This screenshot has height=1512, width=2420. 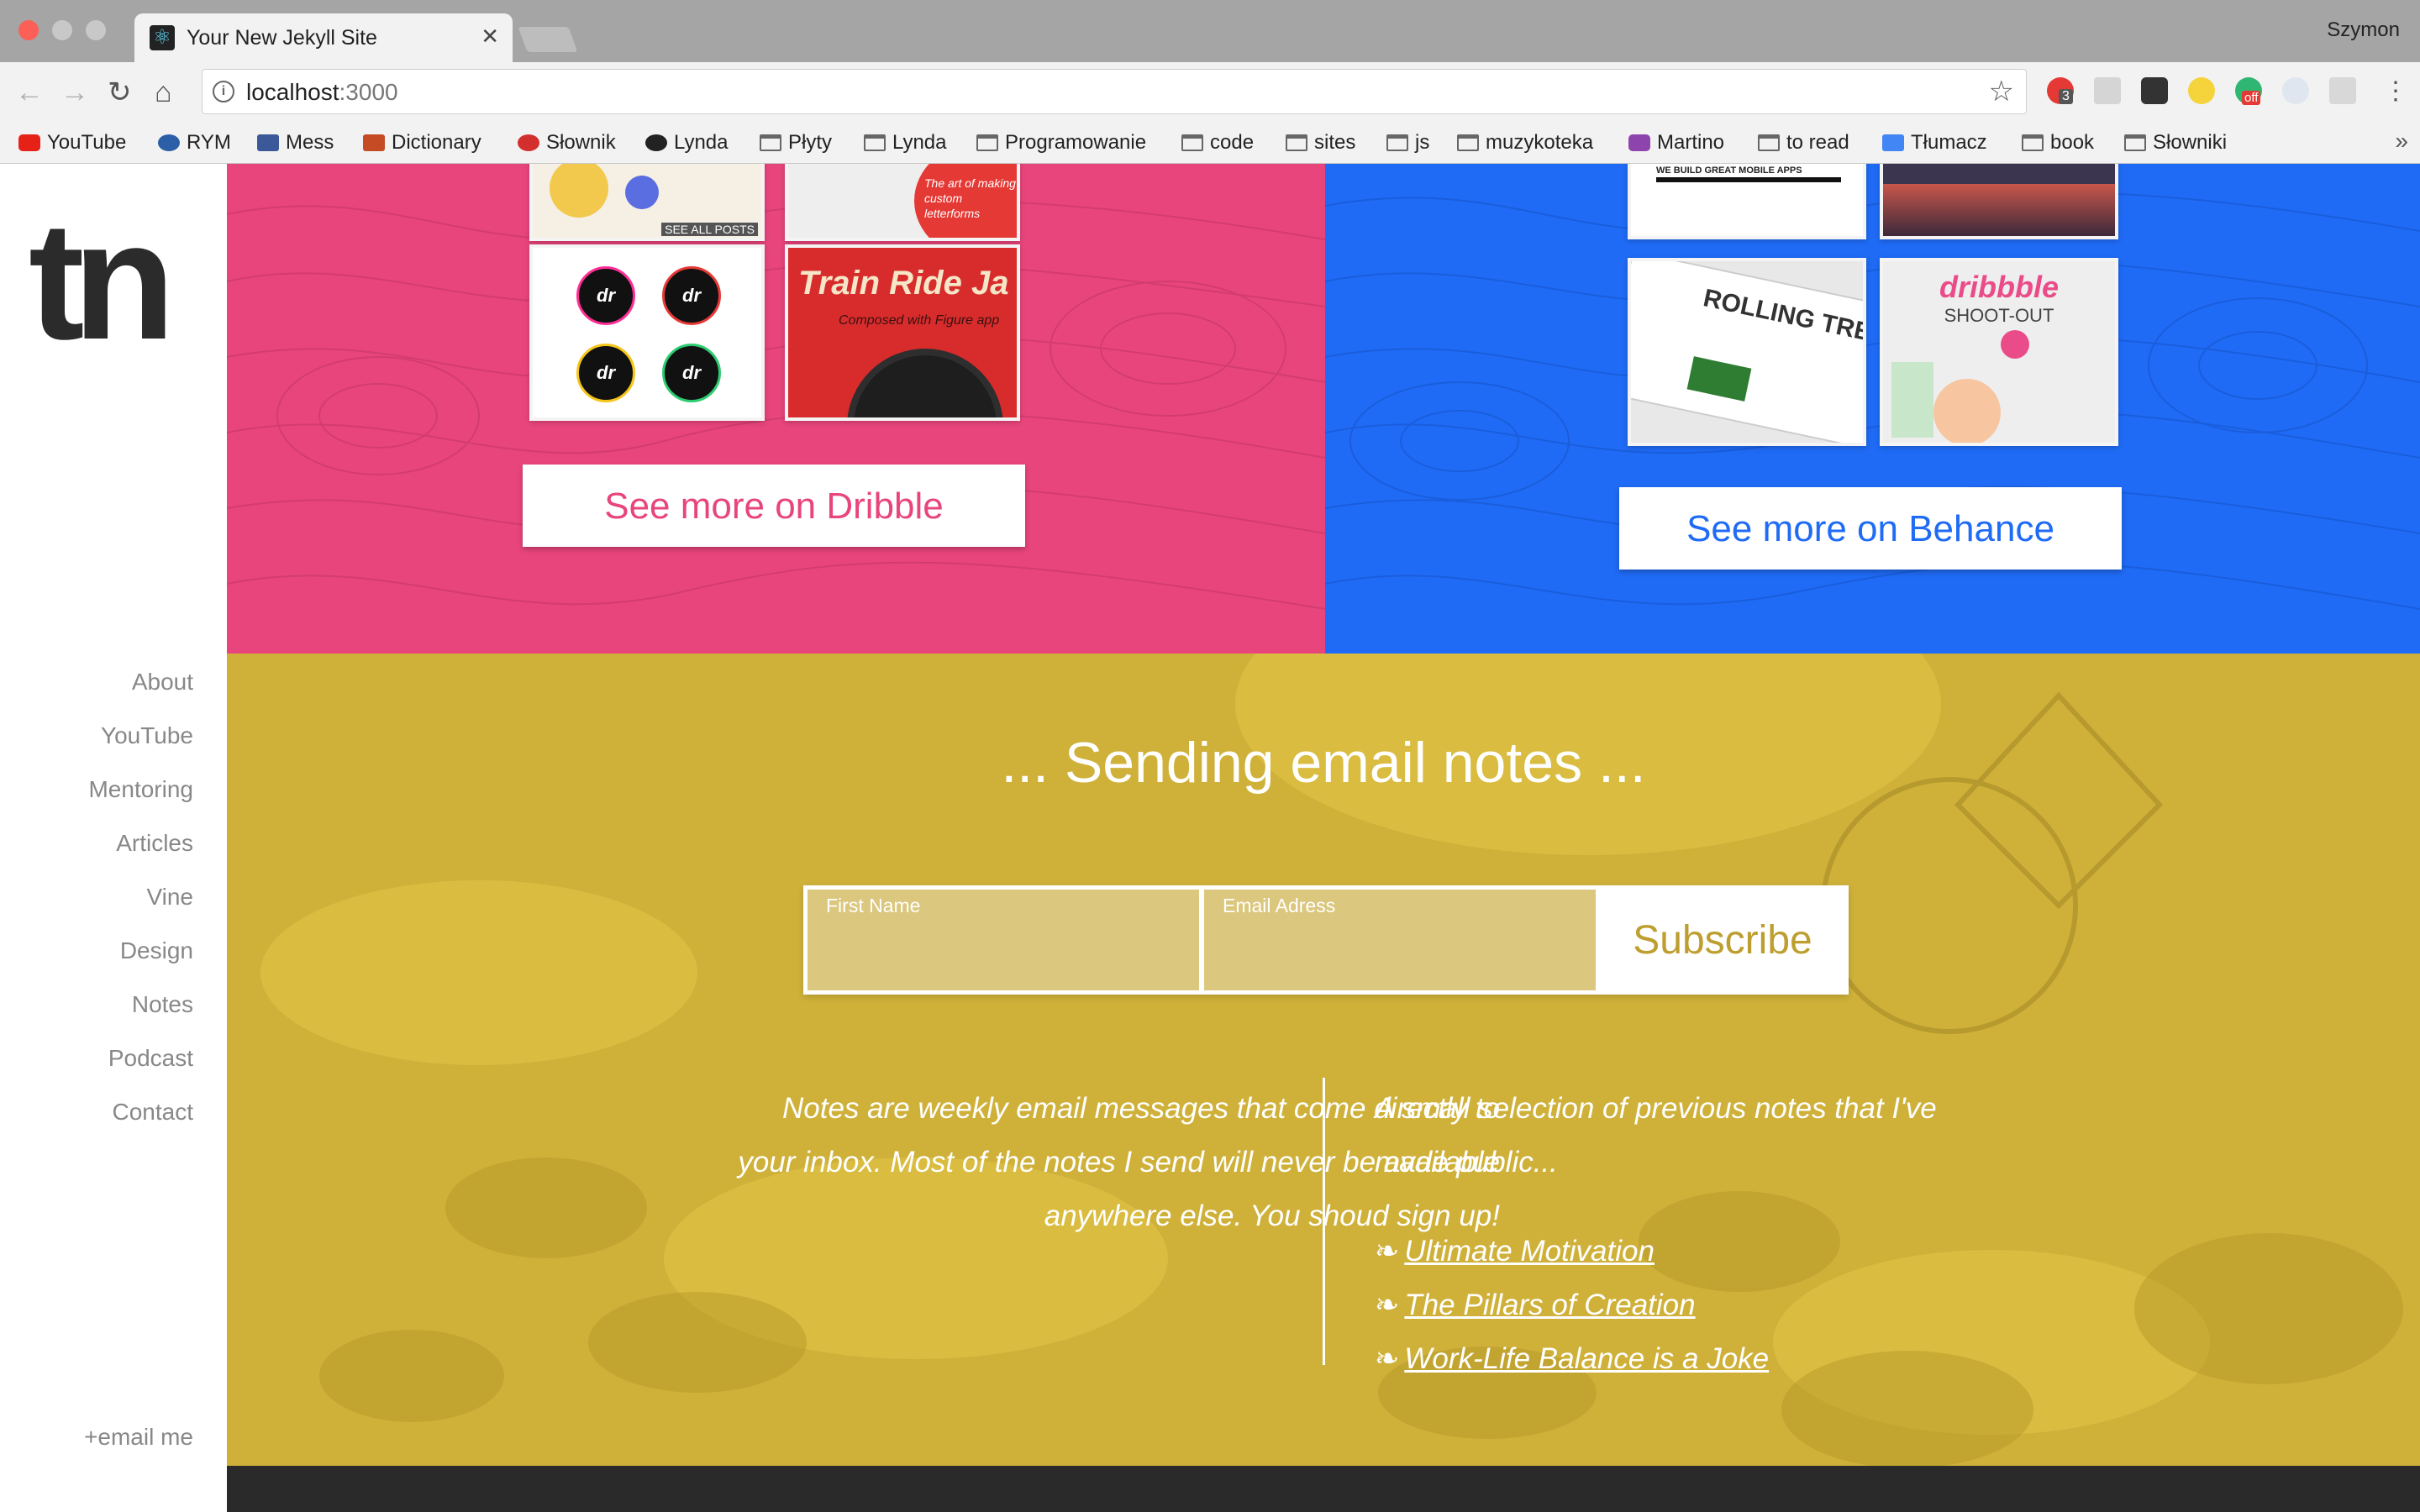 I want to click on subscribe-button: Subscribe, so click(x=1723, y=940).